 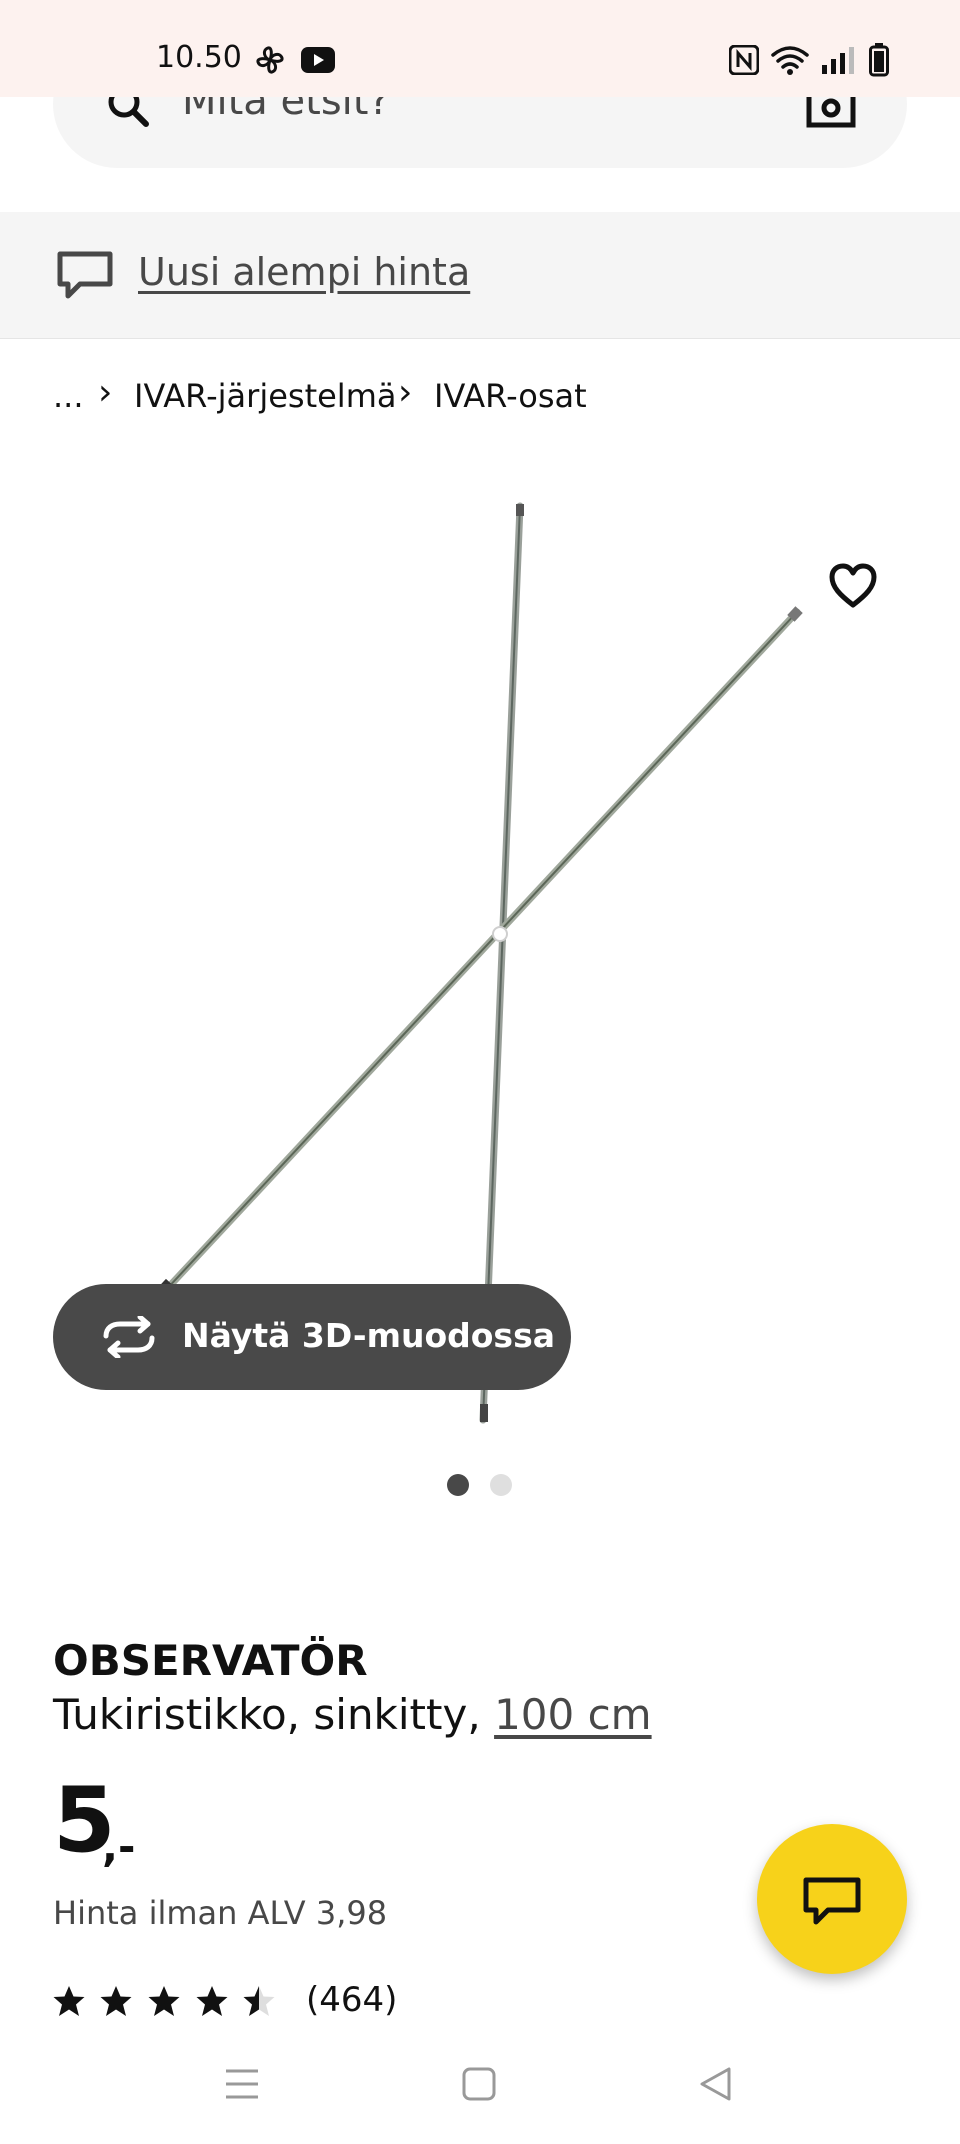 What do you see at coordinates (265, 396) in the screenshot?
I see `breadcrumb-item-ivar-jarjestelma: IVAR-järjestelmä` at bounding box center [265, 396].